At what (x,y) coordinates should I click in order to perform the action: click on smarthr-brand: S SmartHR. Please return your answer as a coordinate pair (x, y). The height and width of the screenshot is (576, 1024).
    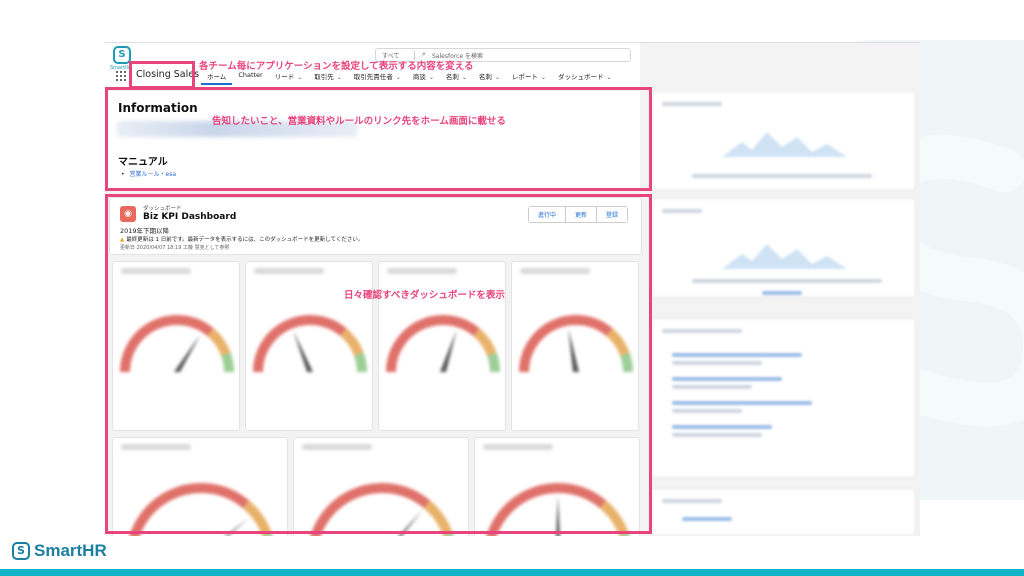
    Looking at the image, I should click on (59, 551).